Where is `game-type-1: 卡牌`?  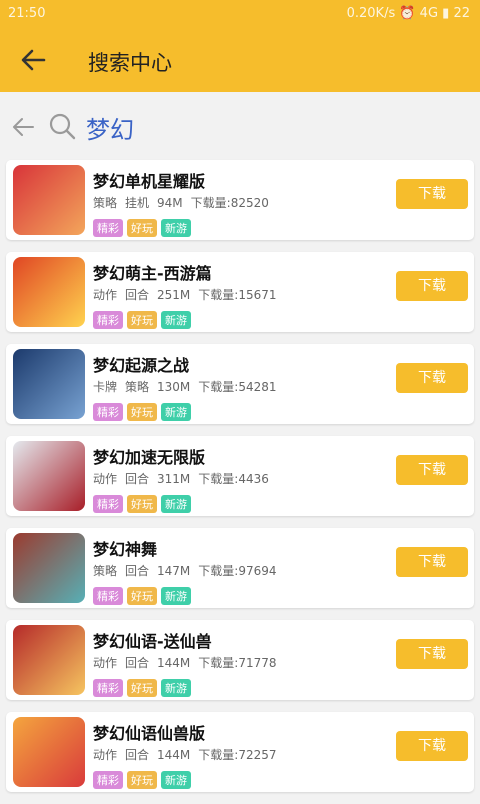 game-type-1: 卡牌 is located at coordinates (105, 387).